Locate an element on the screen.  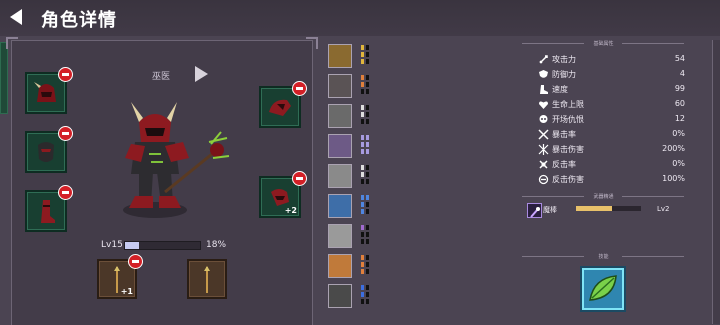
counter-icon is located at coordinates (543, 164).